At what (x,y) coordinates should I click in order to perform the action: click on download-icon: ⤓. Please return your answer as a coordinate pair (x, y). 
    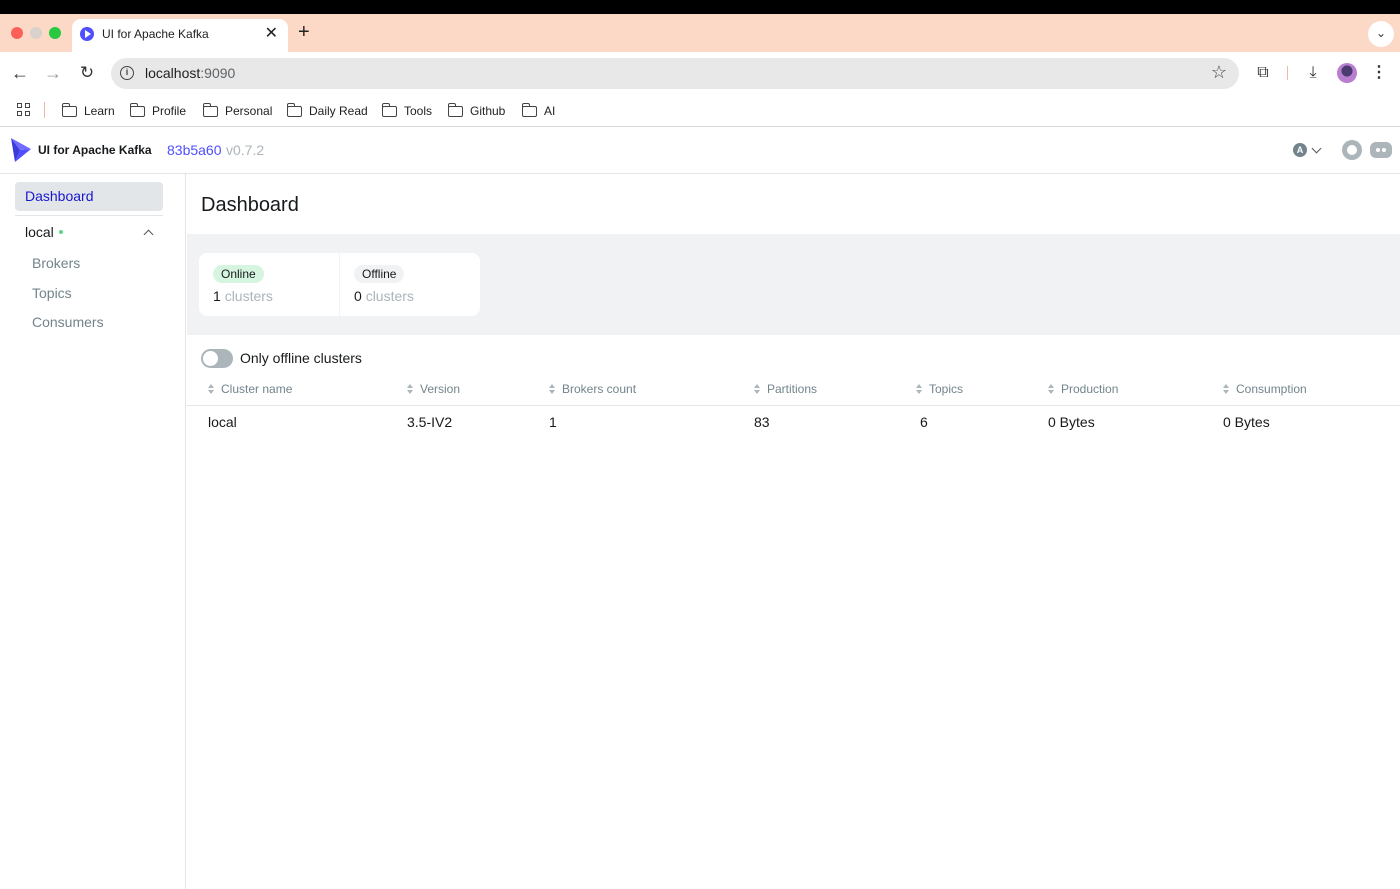
    Looking at the image, I should click on (1313, 73).